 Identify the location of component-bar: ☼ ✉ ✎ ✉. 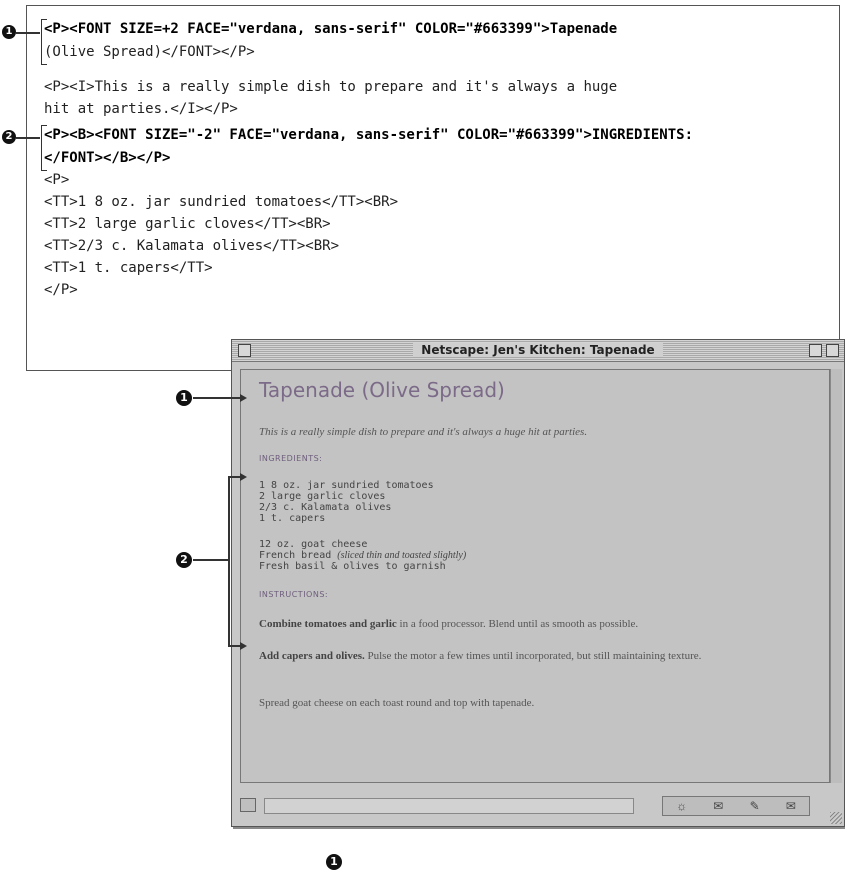
(736, 806).